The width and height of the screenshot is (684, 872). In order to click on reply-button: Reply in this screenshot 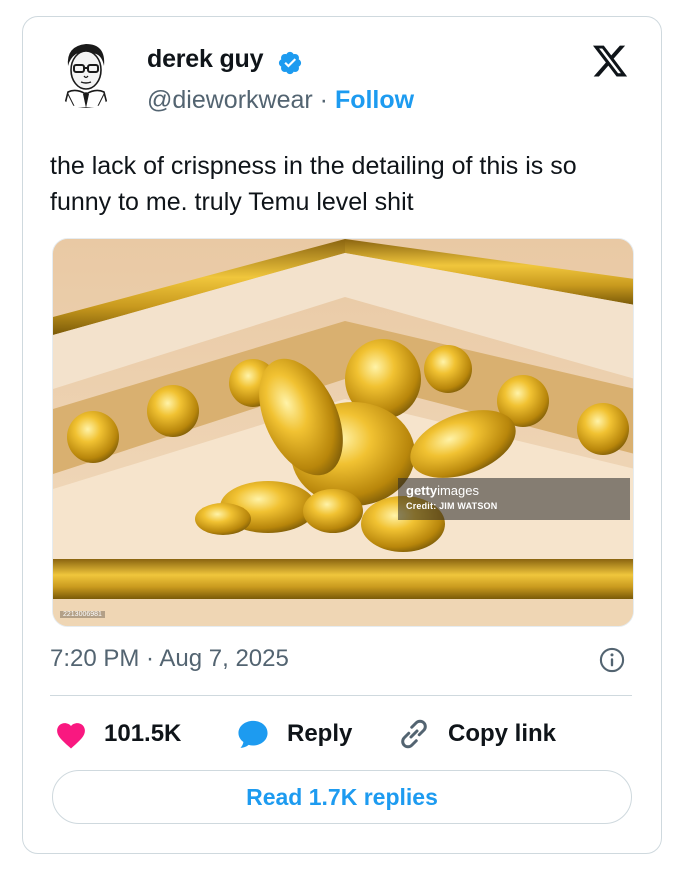, I will do `click(293, 734)`.